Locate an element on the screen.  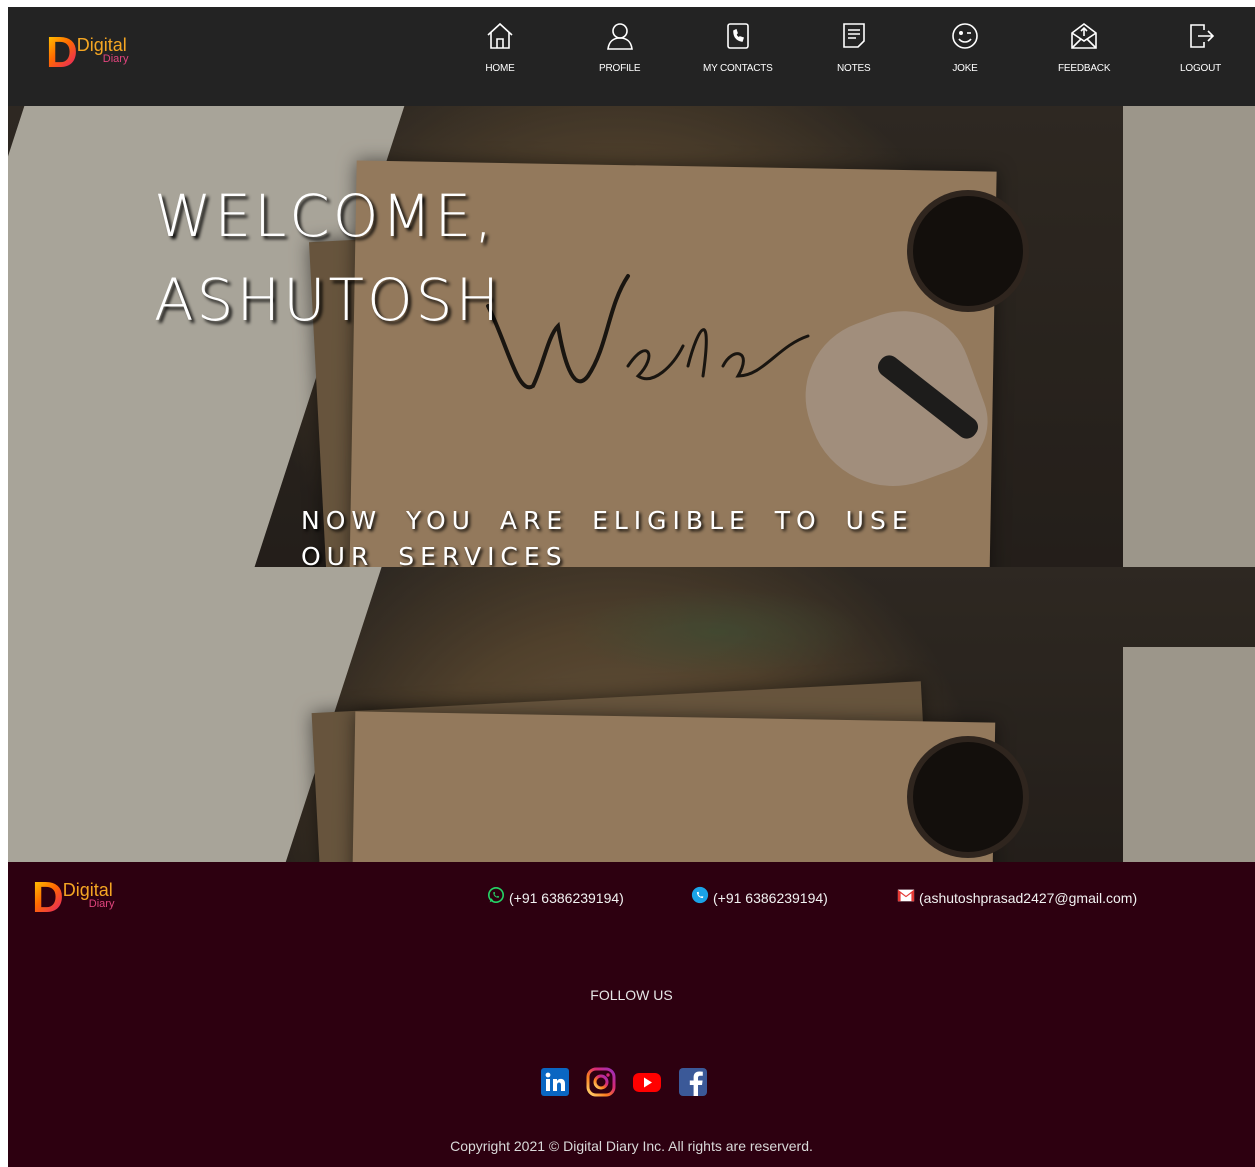
nav-my-contacts-label: MY CONTACTS is located at coordinates (738, 68).